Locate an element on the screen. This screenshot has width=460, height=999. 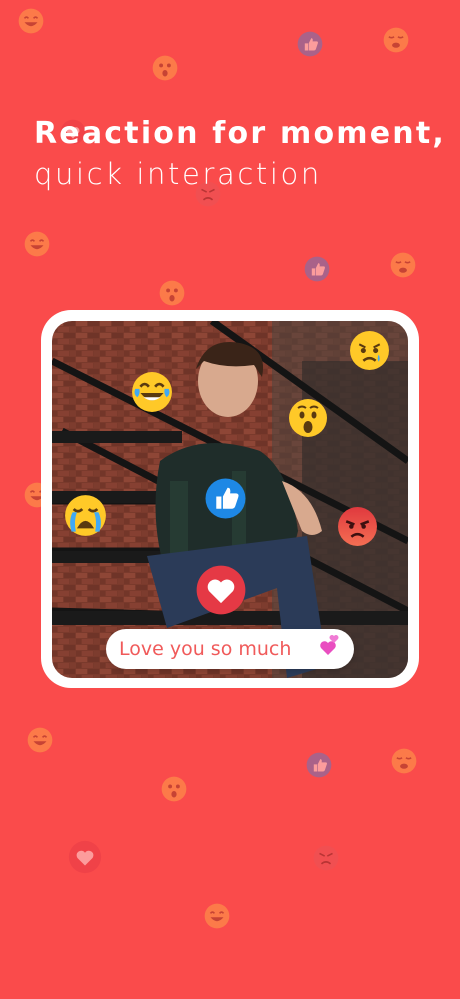
cry-icon is located at coordinates (85, 515).